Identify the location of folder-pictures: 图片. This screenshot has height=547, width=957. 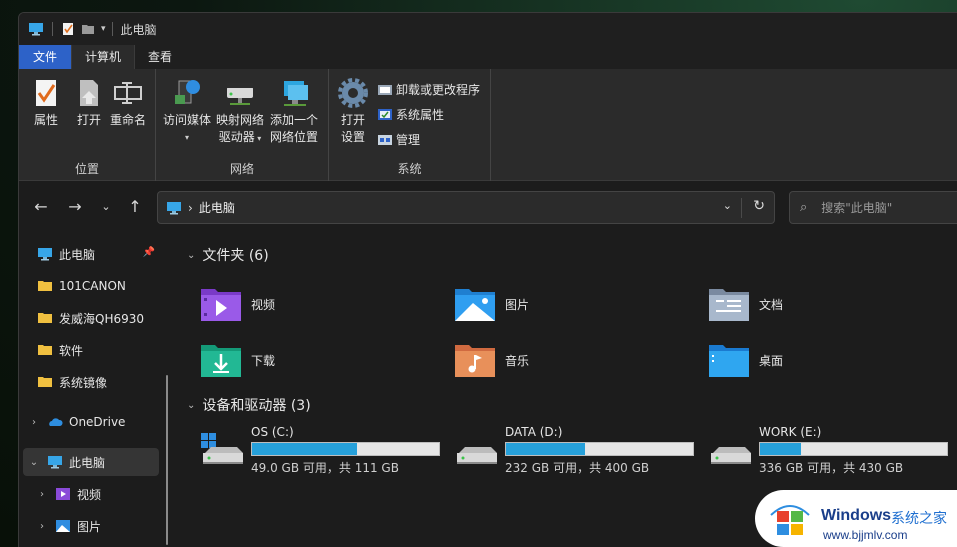
(491, 304).